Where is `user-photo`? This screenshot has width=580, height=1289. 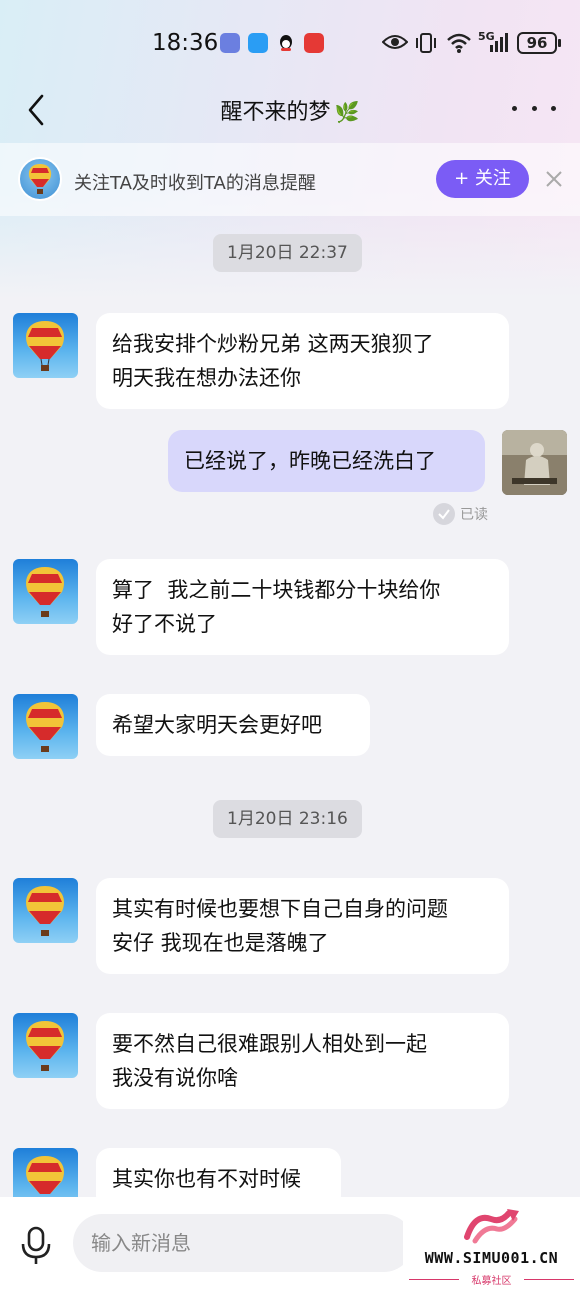
user-photo is located at coordinates (534, 462).